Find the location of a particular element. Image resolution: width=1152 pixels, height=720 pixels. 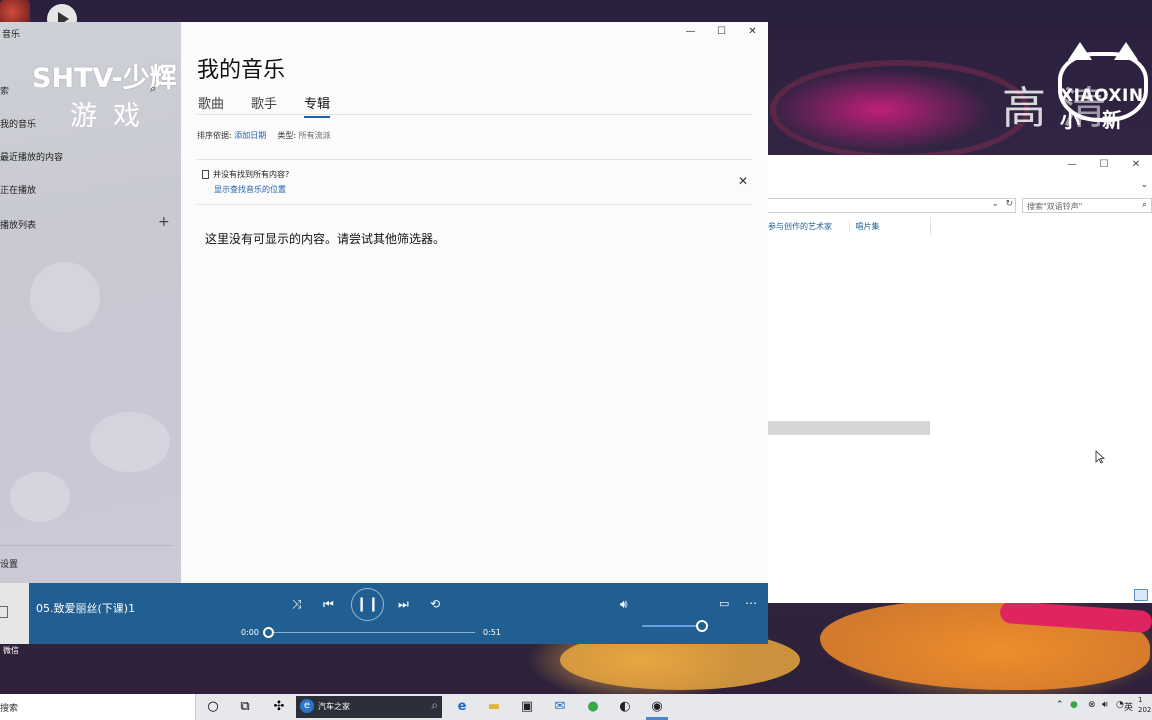

next-icon: ⏭ is located at coordinates (403, 604).